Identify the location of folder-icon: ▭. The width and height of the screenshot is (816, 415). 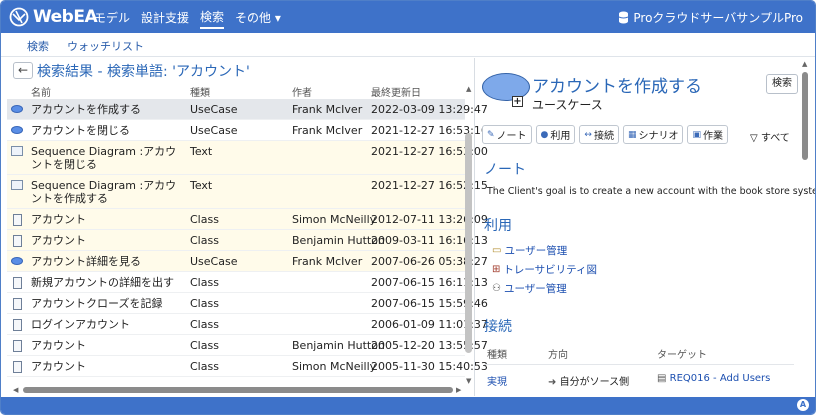
(497, 250).